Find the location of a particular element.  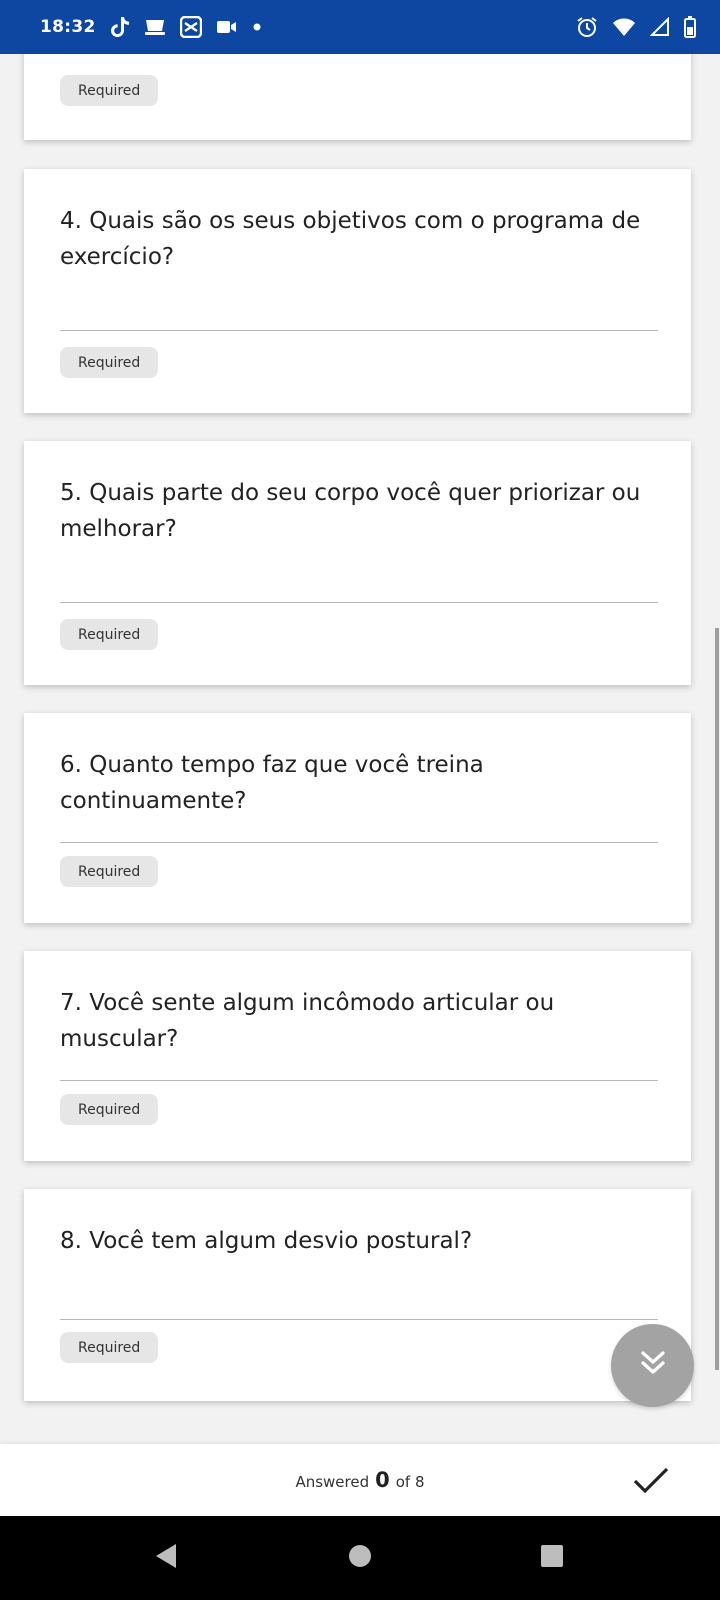

status-bar: 18:32 is located at coordinates (360, 27).